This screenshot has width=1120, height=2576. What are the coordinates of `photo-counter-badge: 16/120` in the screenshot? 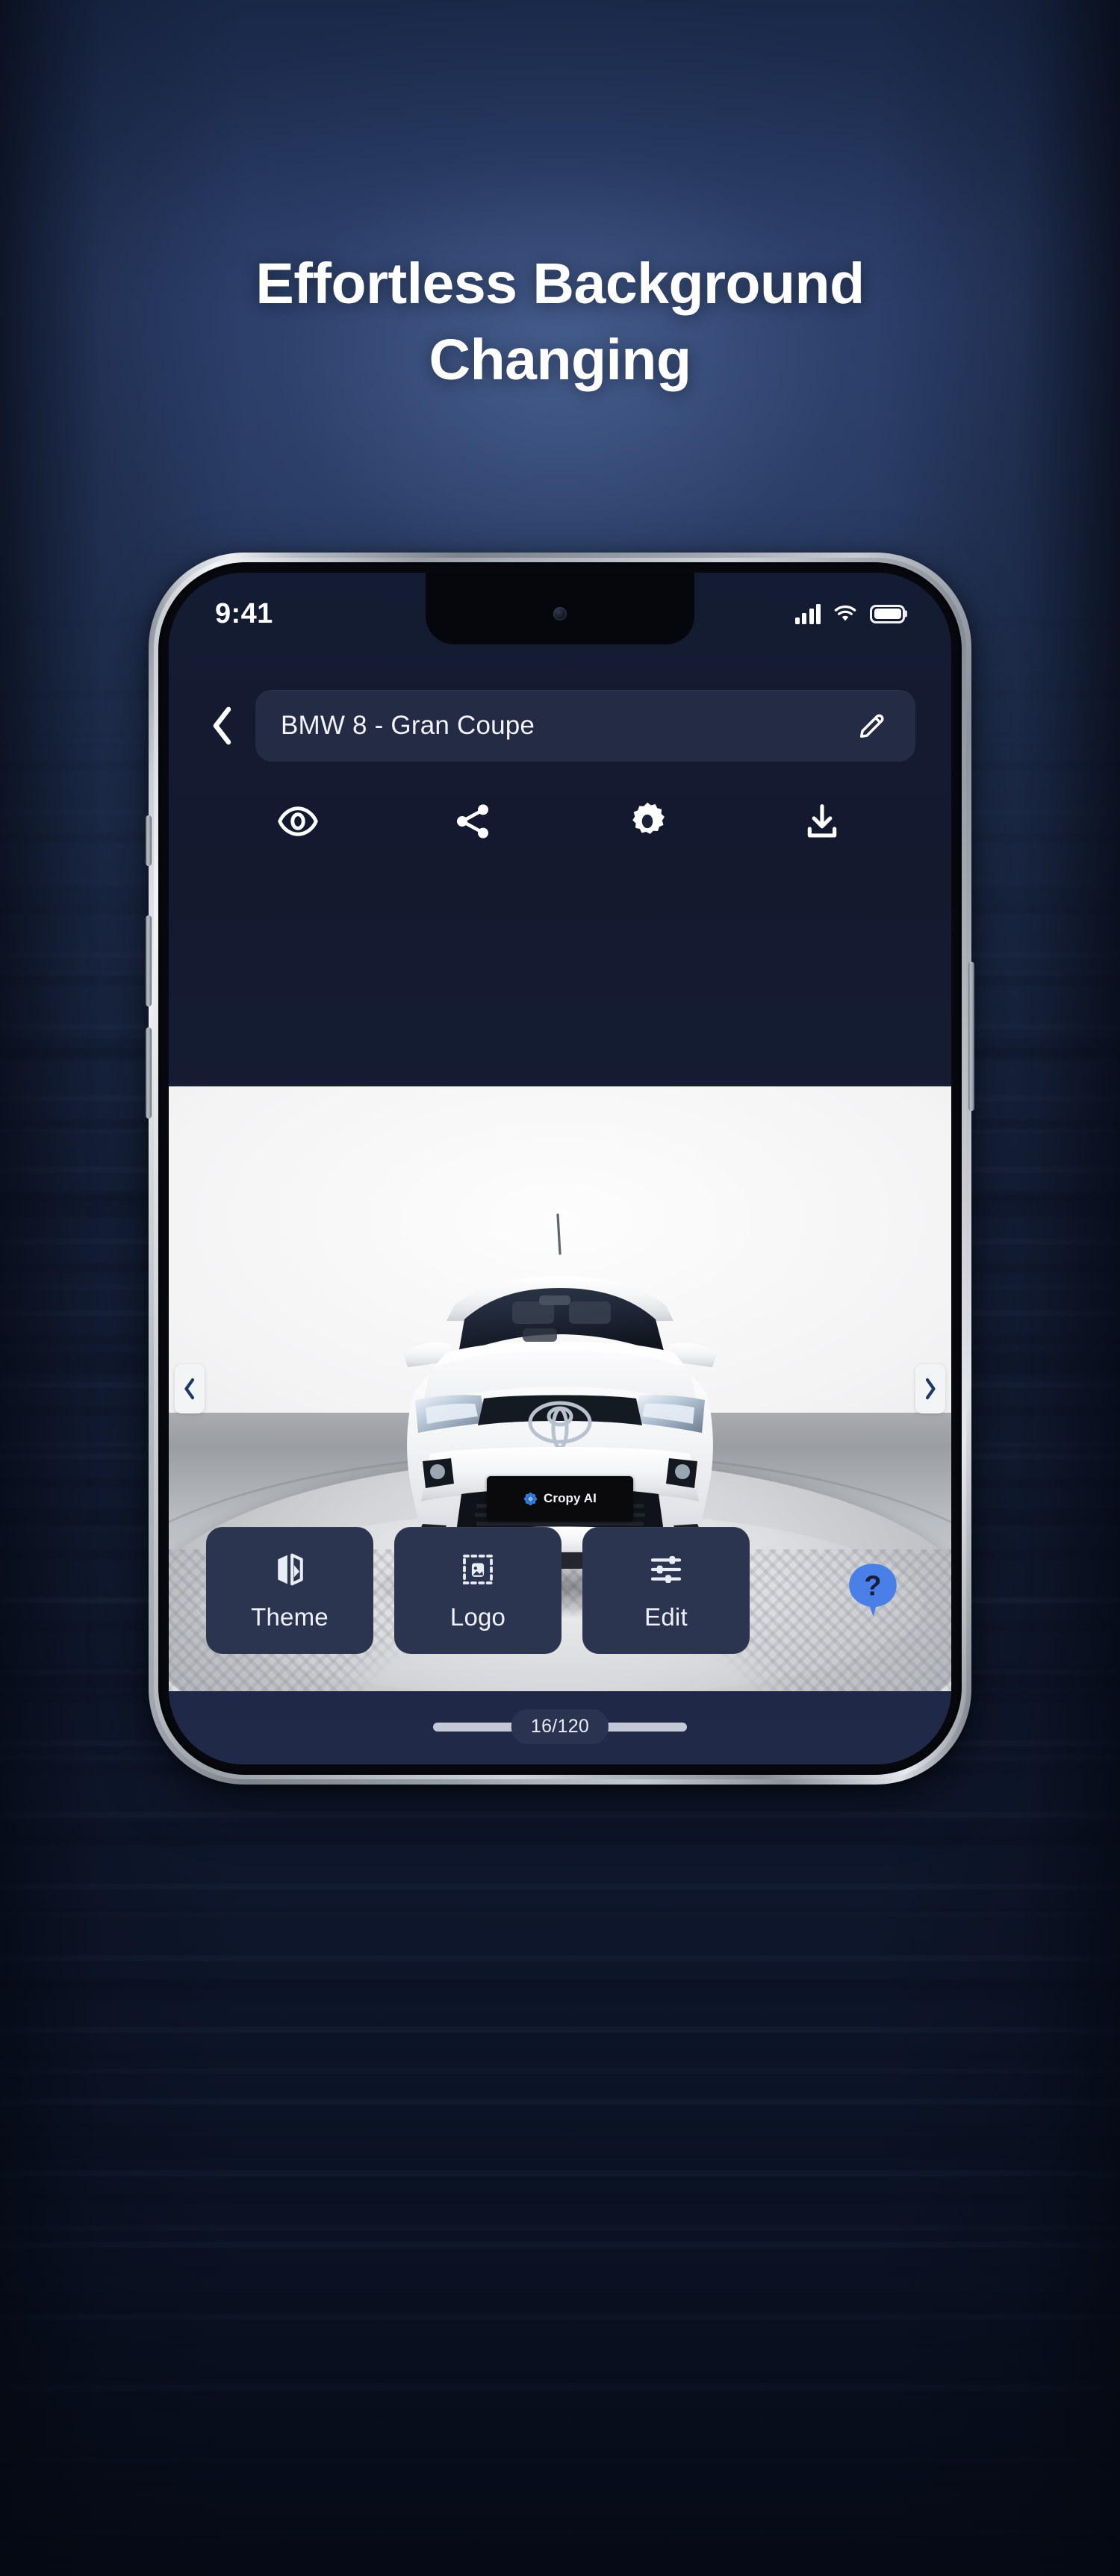 It's located at (560, 1726).